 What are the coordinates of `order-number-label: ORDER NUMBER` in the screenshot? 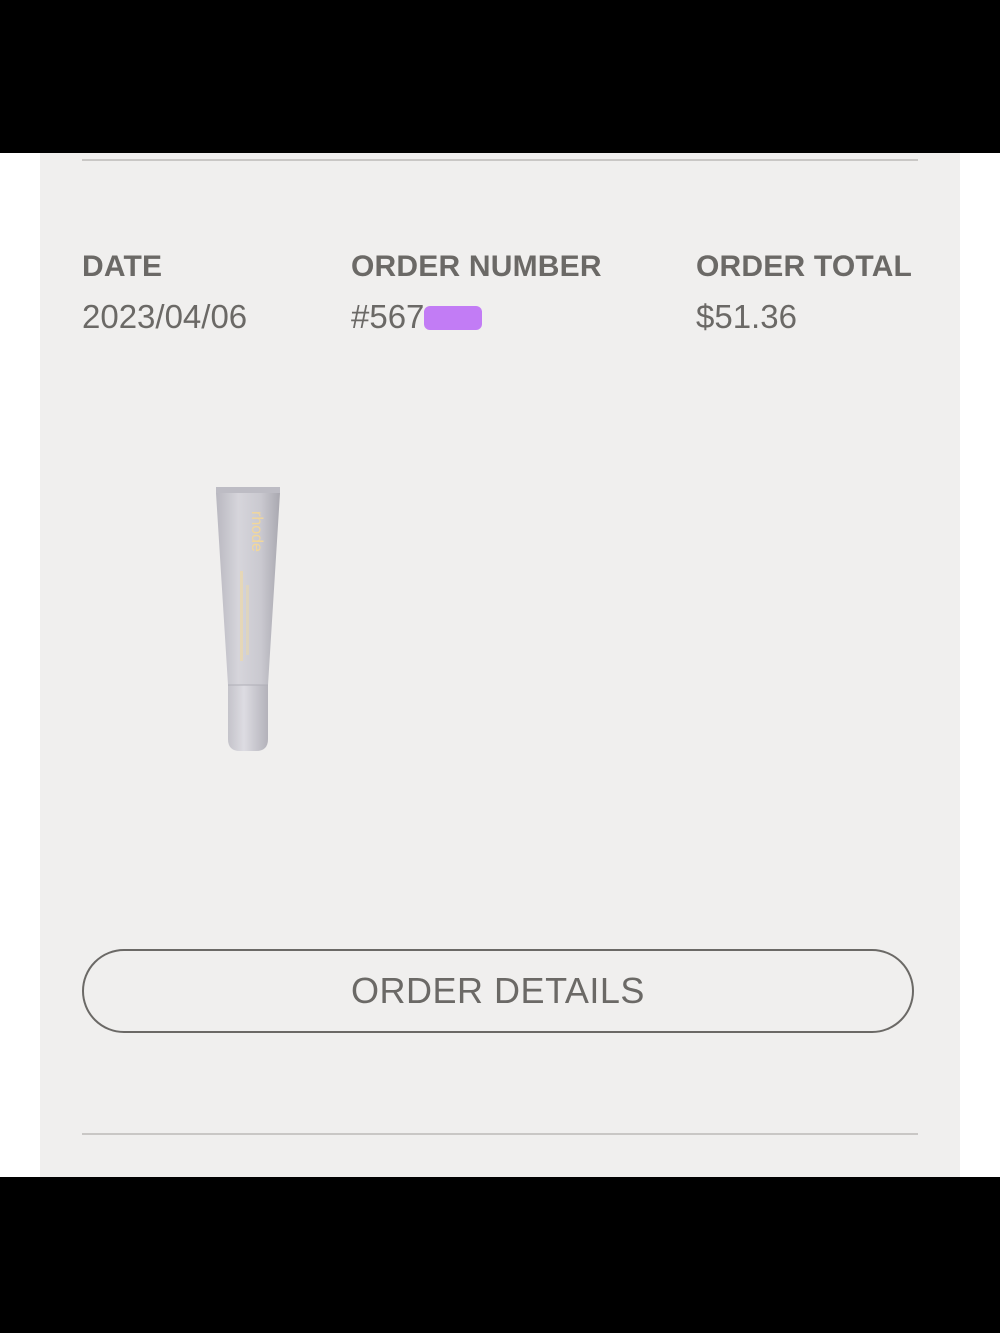 It's located at (476, 266).